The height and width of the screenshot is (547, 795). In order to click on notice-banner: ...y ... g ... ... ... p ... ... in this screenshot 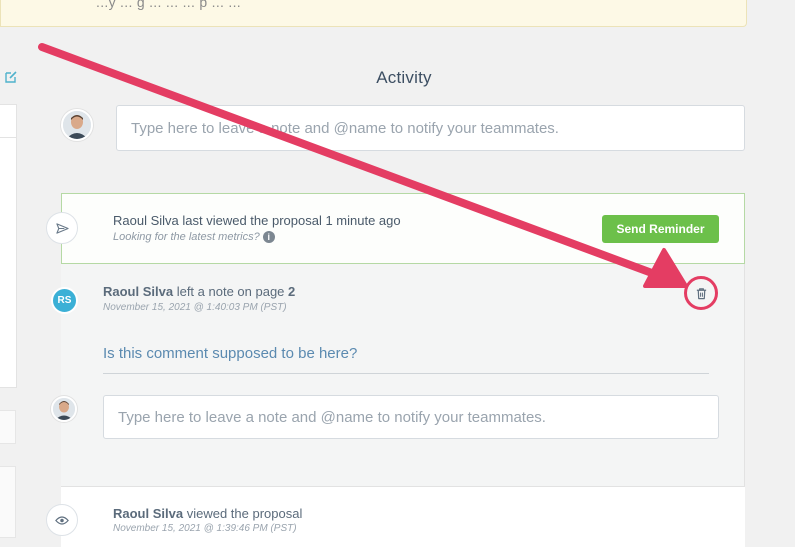, I will do `click(373, 13)`.